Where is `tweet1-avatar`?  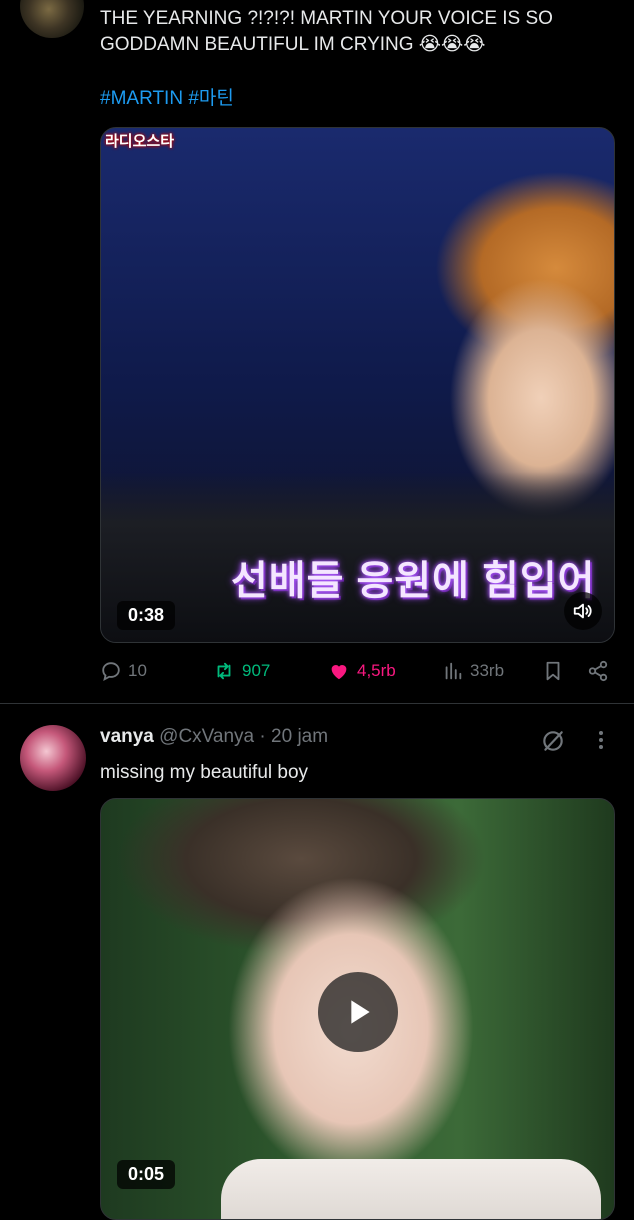
tweet1-avatar is located at coordinates (52, 19).